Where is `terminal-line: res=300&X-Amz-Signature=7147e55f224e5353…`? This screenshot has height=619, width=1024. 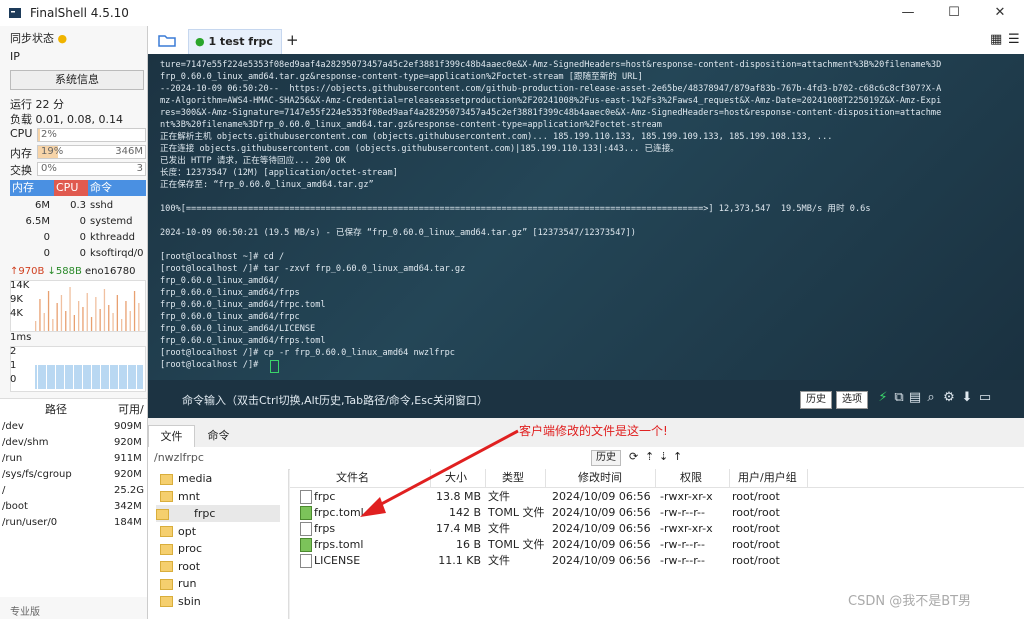 terminal-line: res=300&X-Amz-Signature=7147e55f224e5353… is located at coordinates (551, 113).